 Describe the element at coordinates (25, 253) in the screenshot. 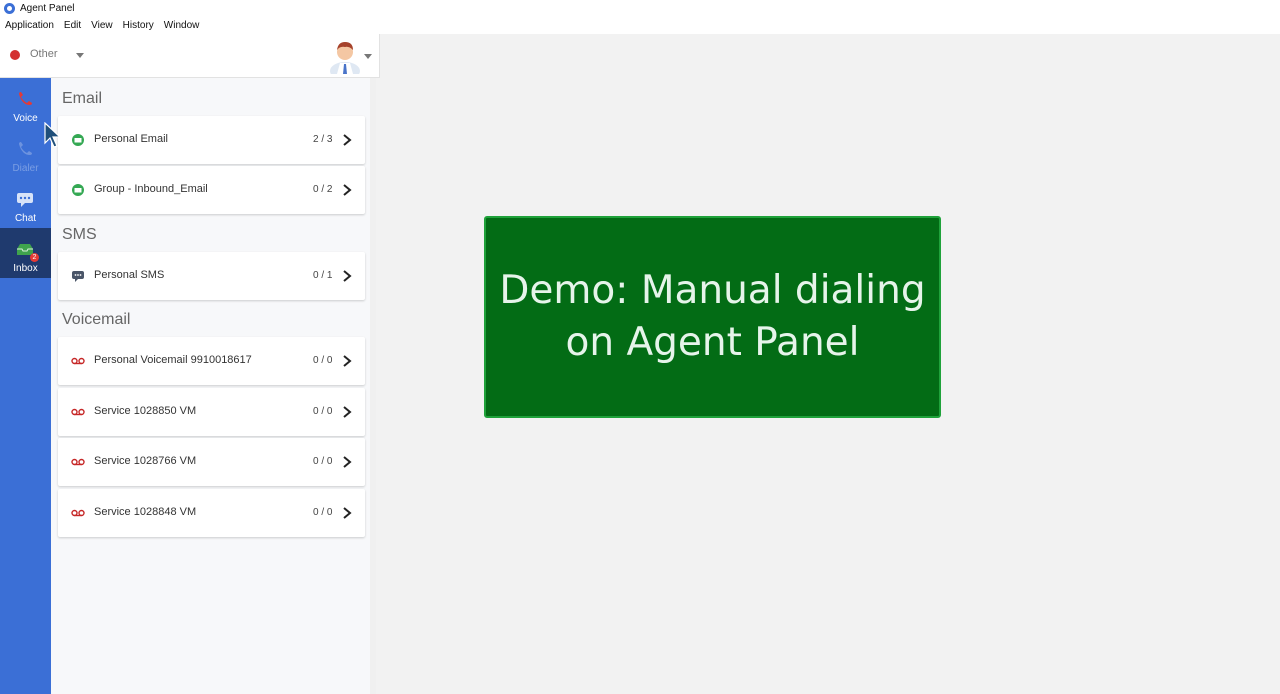

I see `nav-inbox: 2 Inbox` at that location.